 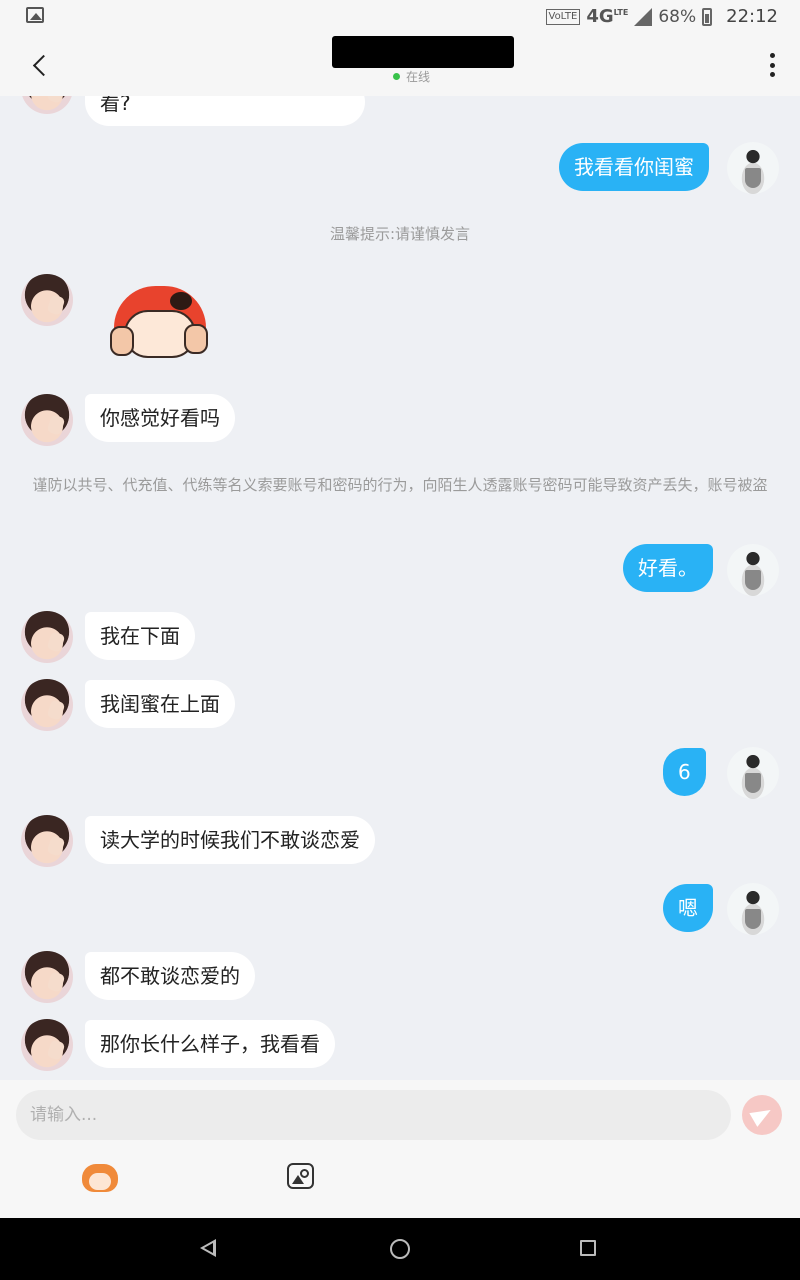 I want to click on system-nav-bar, so click(x=400, y=1249).